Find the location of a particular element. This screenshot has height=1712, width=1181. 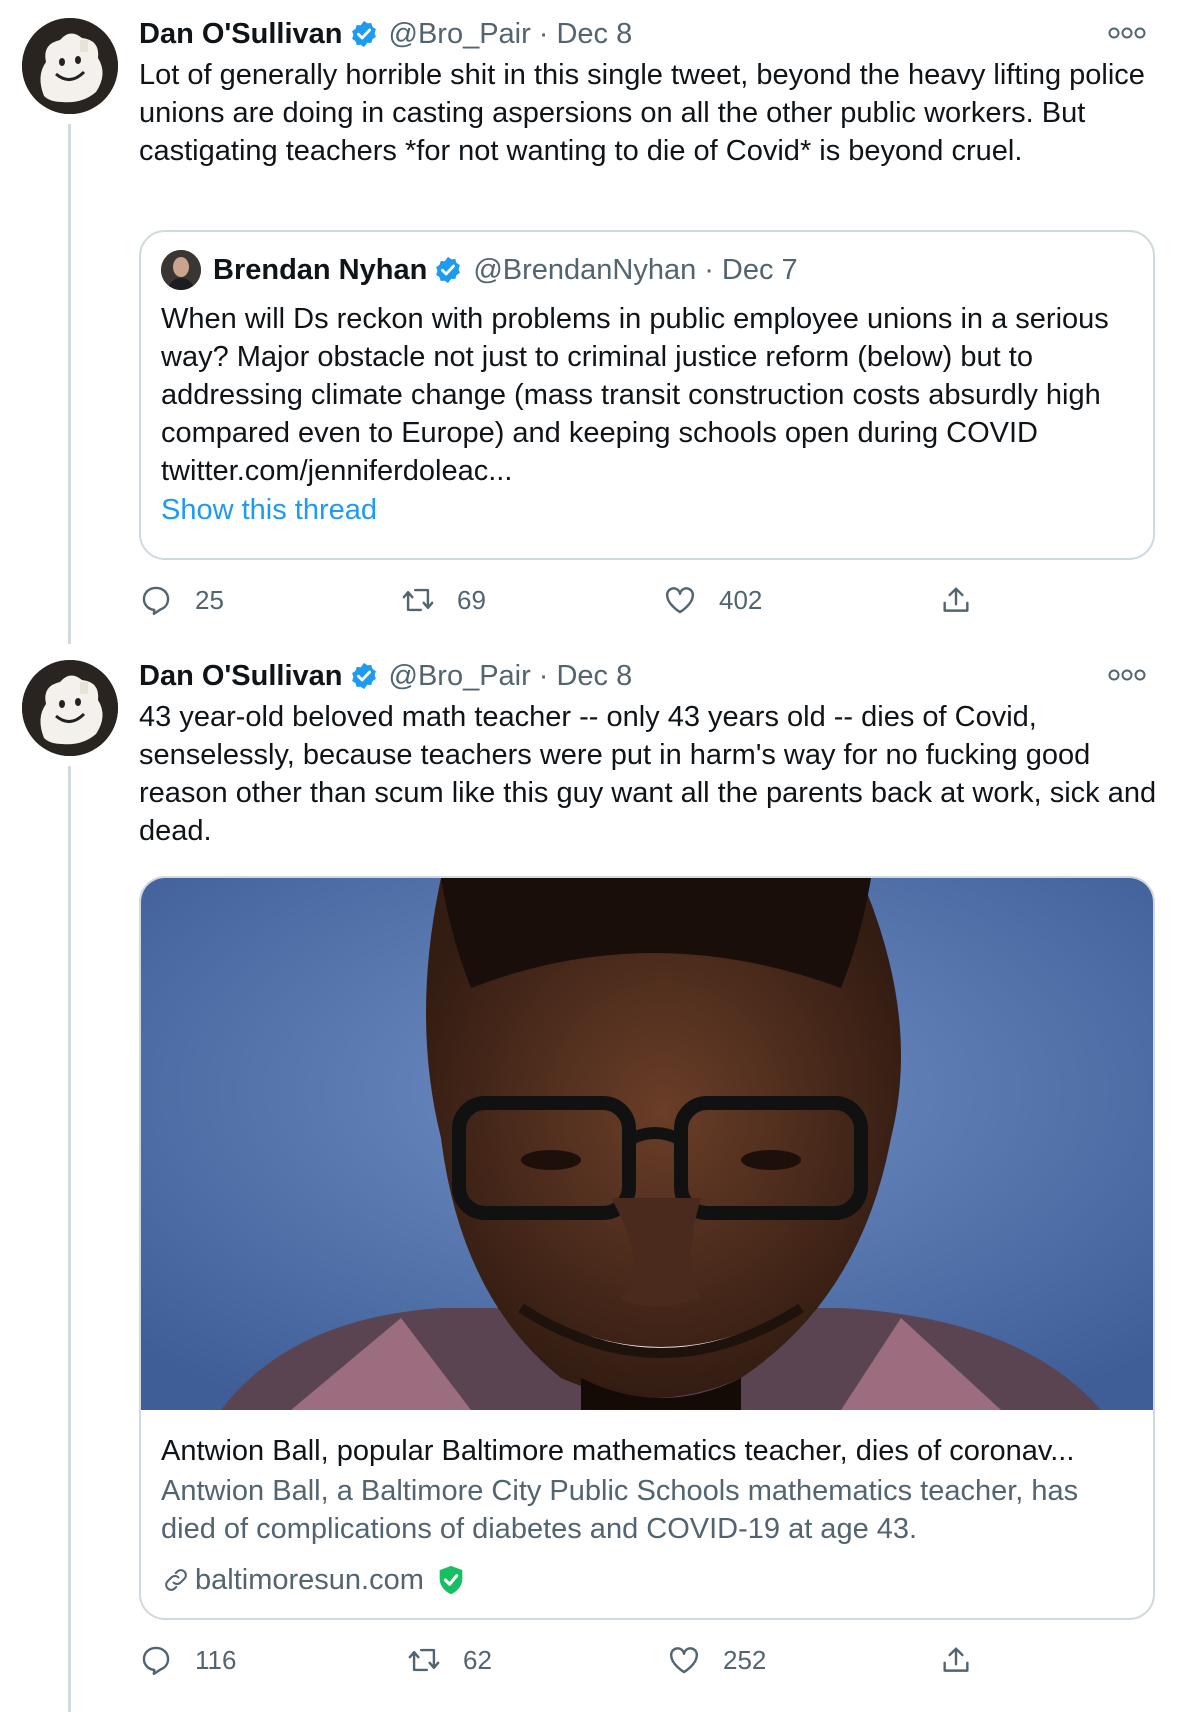

retweet-button: 62 is located at coordinates (449, 1660).